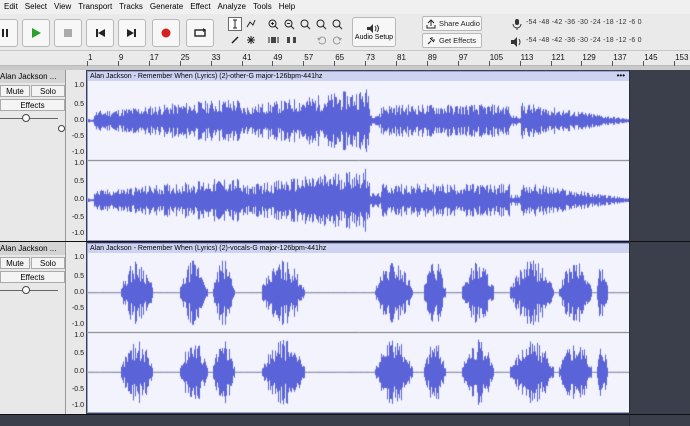  I want to click on share-audio-label: Share Audio, so click(459, 23).